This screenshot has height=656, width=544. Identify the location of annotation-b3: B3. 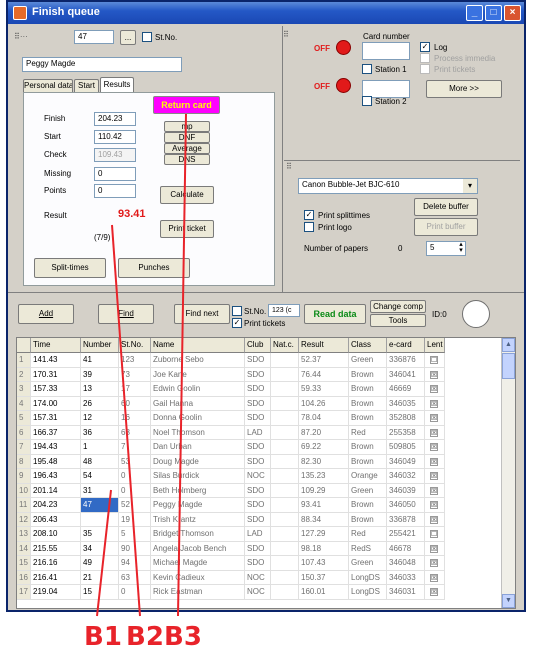
(183, 637).